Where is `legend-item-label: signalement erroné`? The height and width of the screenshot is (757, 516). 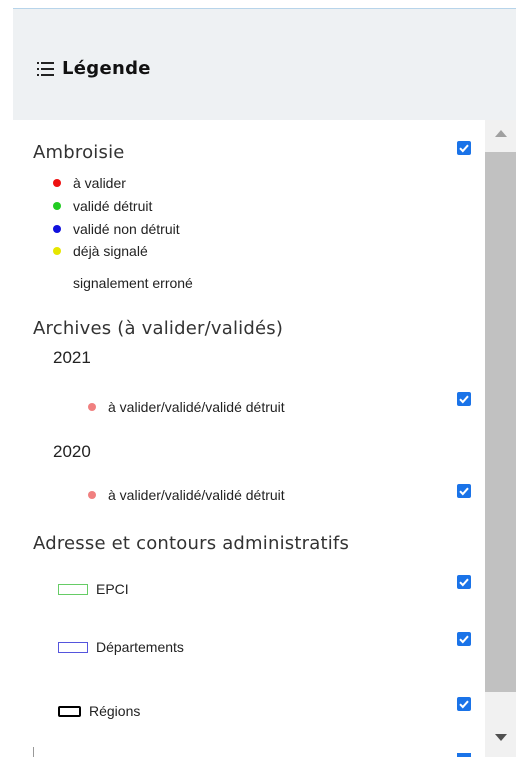
legend-item-label: signalement erroné is located at coordinates (133, 283).